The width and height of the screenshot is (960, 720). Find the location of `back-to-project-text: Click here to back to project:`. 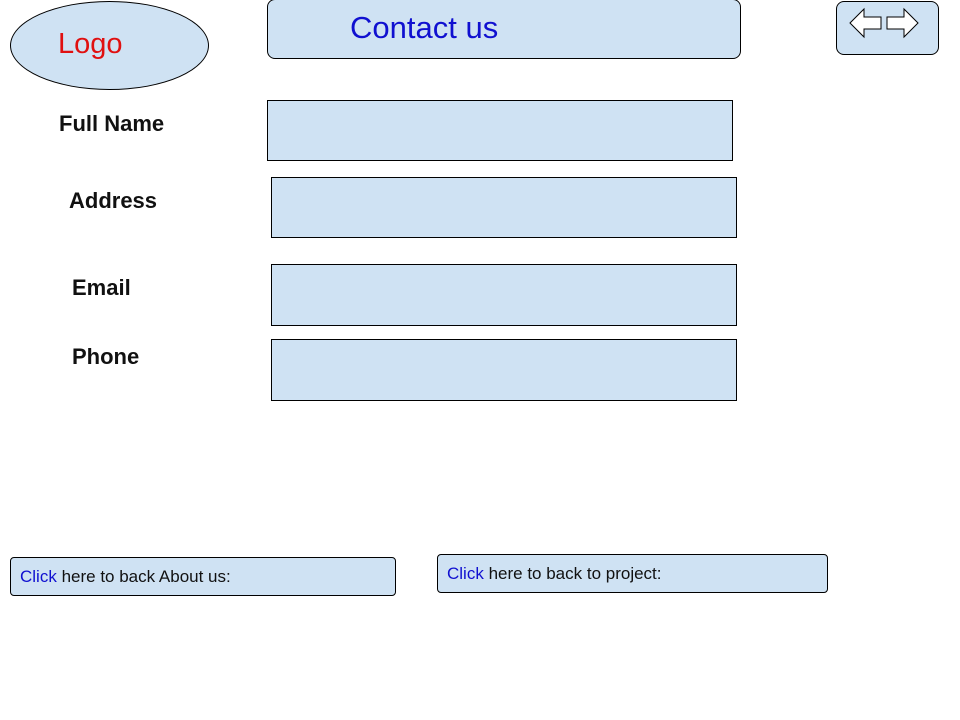

back-to-project-text: Click here to back to project: is located at coordinates (554, 573).